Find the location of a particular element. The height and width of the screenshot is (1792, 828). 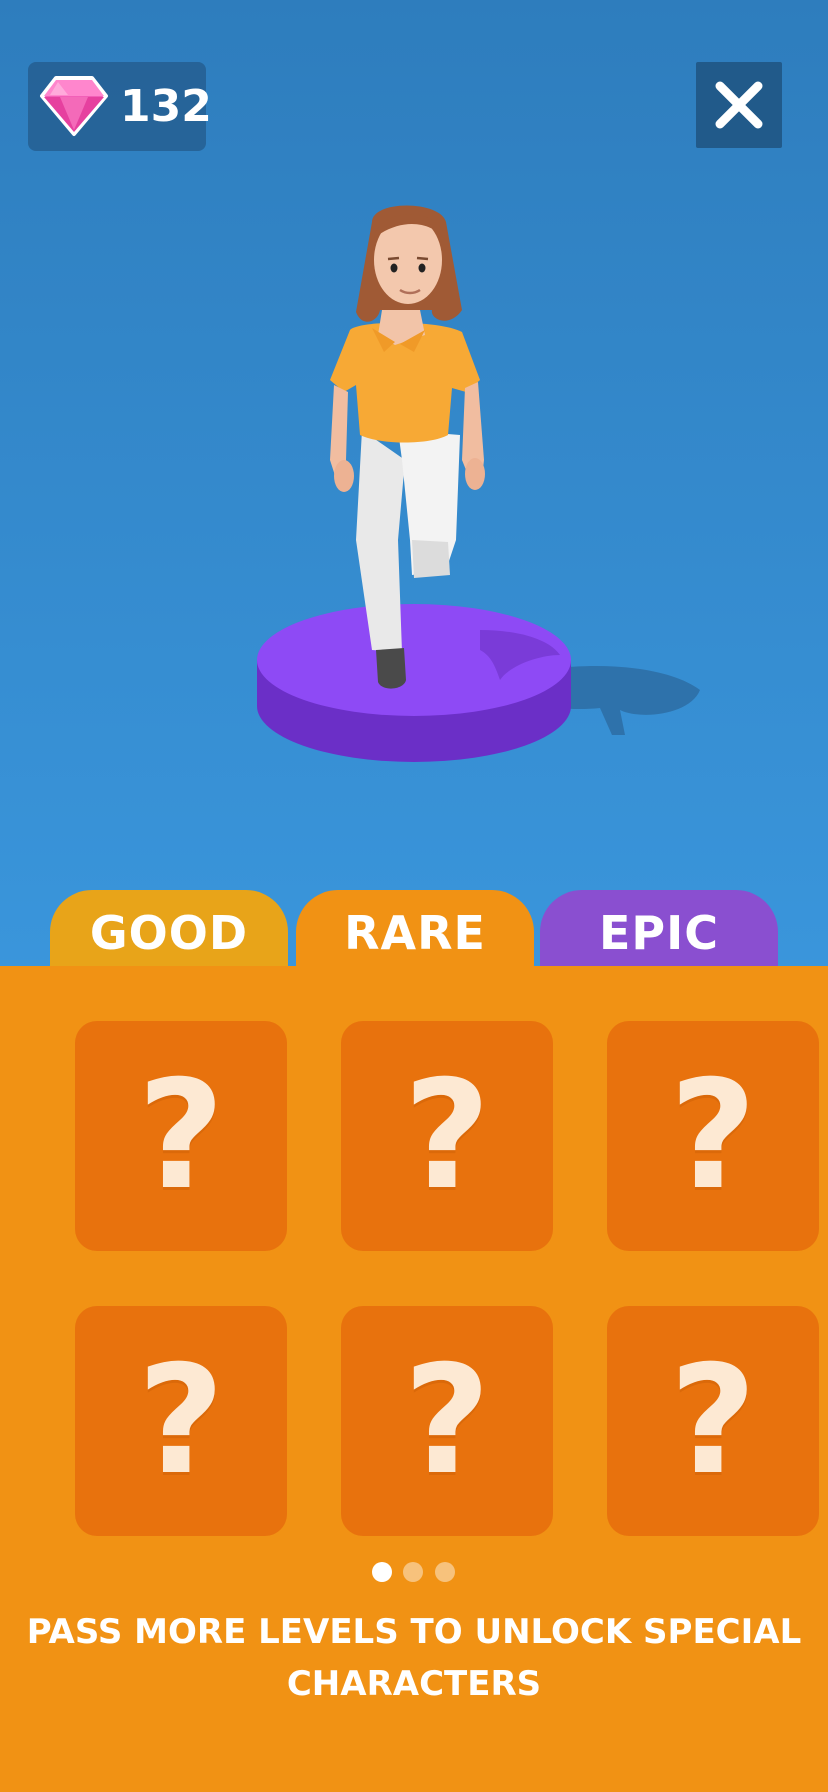

gem-icon is located at coordinates (74, 106).